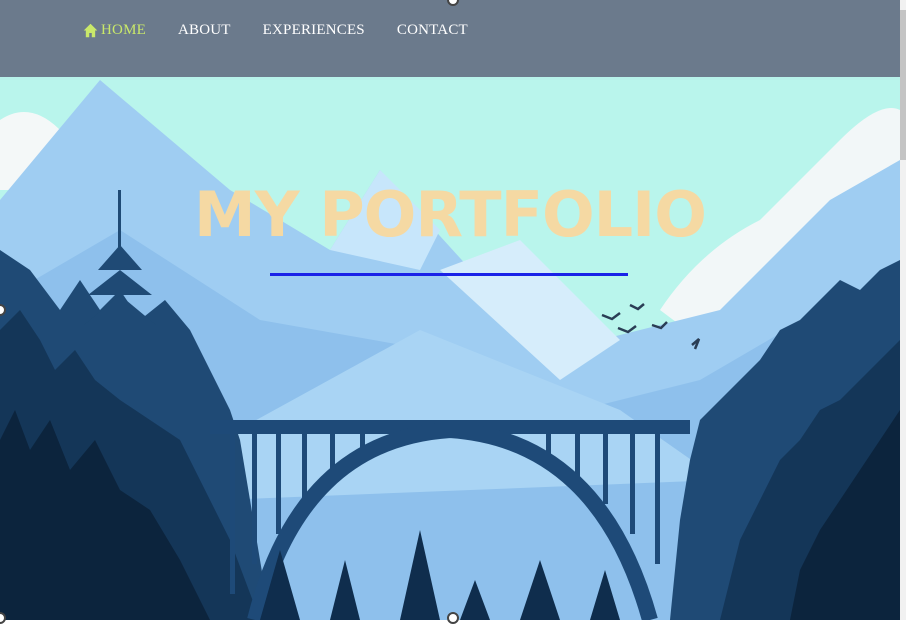  What do you see at coordinates (450, 78) in the screenshot?
I see `nav-divider` at bounding box center [450, 78].